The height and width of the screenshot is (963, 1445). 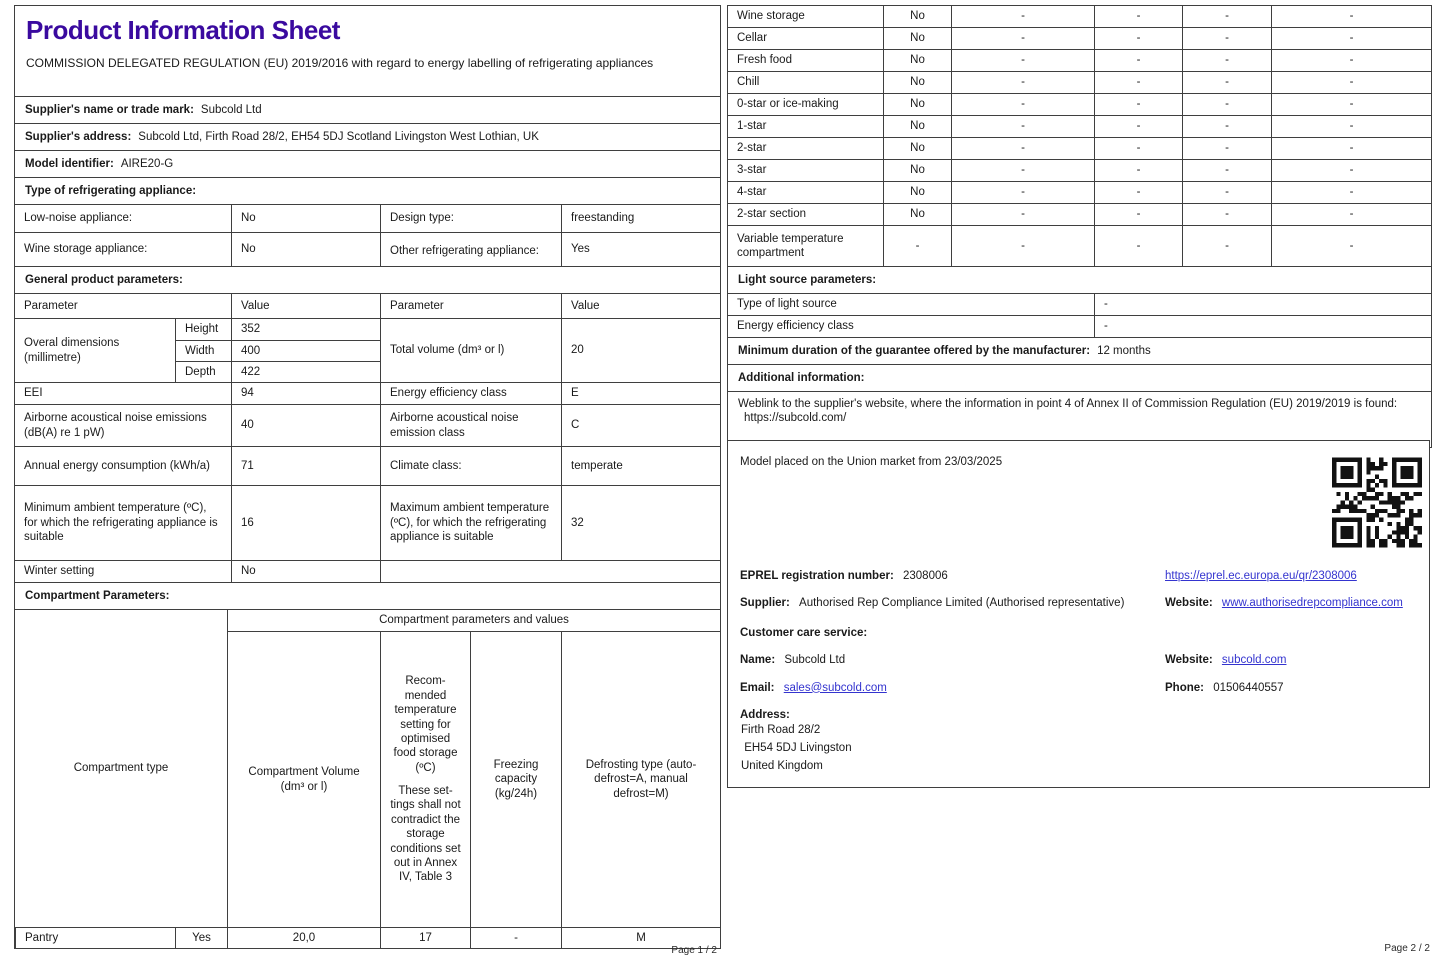 I want to click on row-label: 0-star or ice-making, so click(x=788, y=104).